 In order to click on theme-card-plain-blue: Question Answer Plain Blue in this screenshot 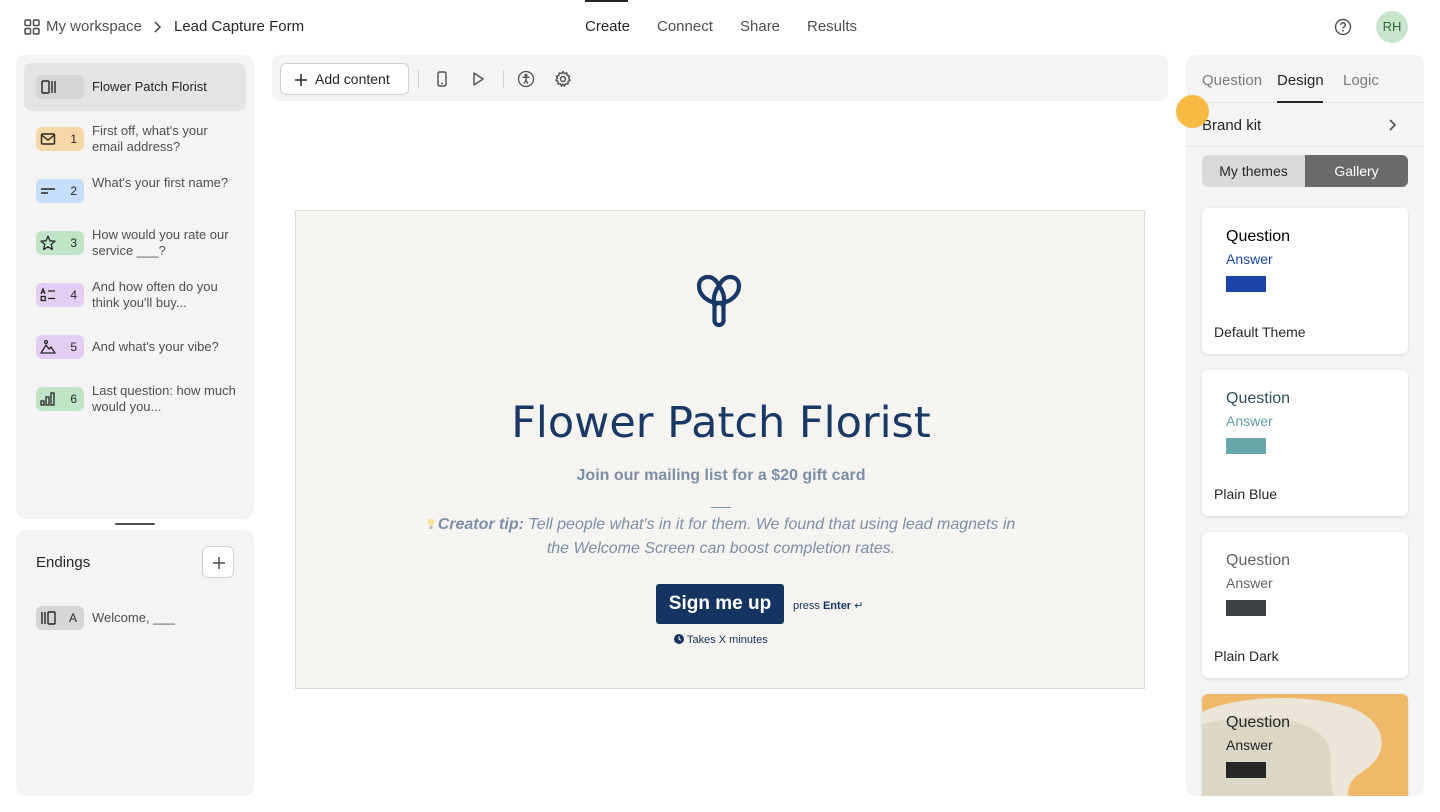, I will do `click(1305, 443)`.